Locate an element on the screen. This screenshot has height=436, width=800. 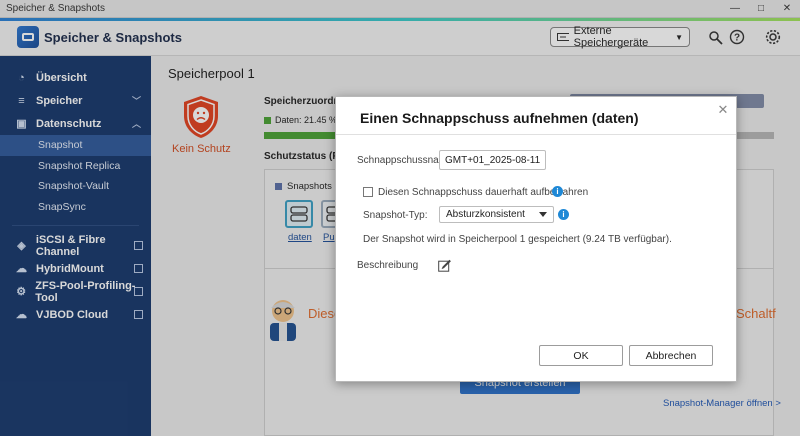
cancel-button: Abbrechen is located at coordinates (671, 355).